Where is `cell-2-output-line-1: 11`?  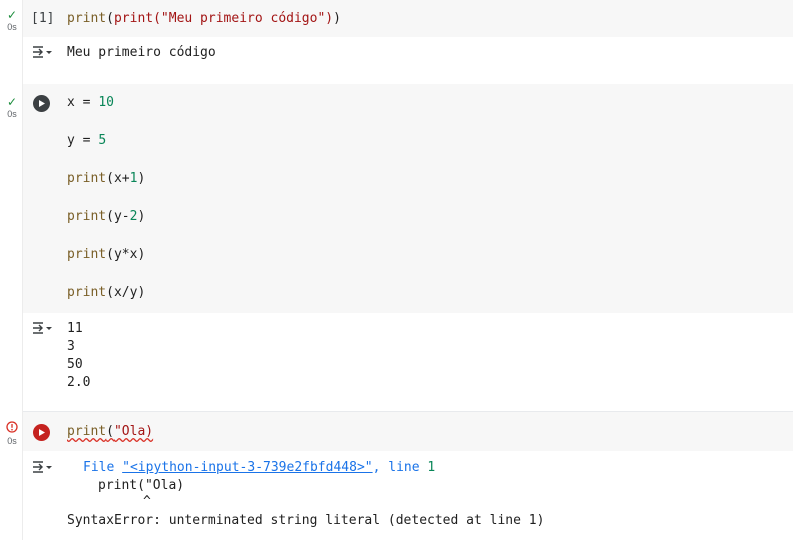 cell-2-output-line-1: 11 is located at coordinates (75, 328).